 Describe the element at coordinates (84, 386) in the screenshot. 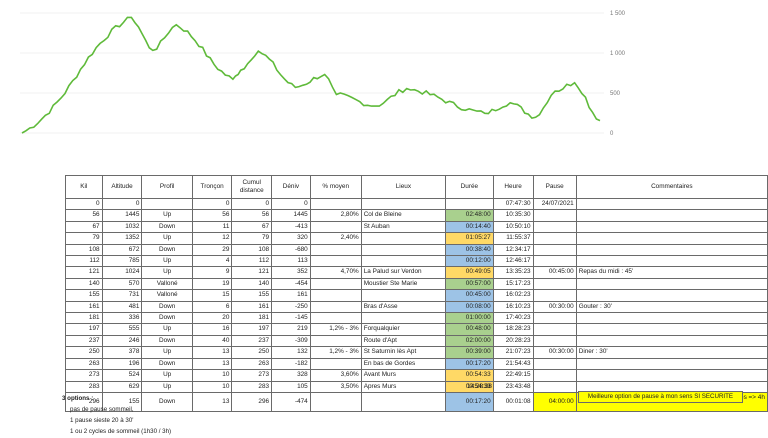

I see `table-cell: 283` at that location.